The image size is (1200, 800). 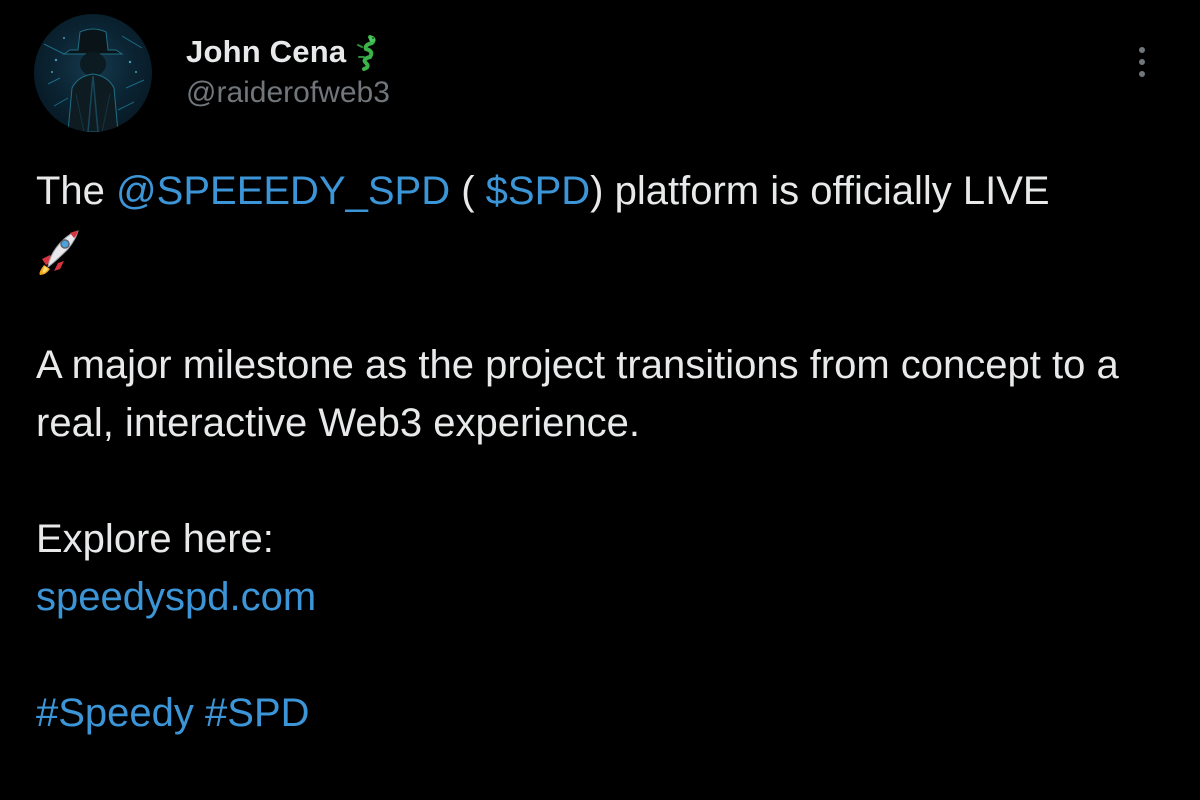 I want to click on post-paragraph-4: #Speedy #SPD, so click(x=601, y=713).